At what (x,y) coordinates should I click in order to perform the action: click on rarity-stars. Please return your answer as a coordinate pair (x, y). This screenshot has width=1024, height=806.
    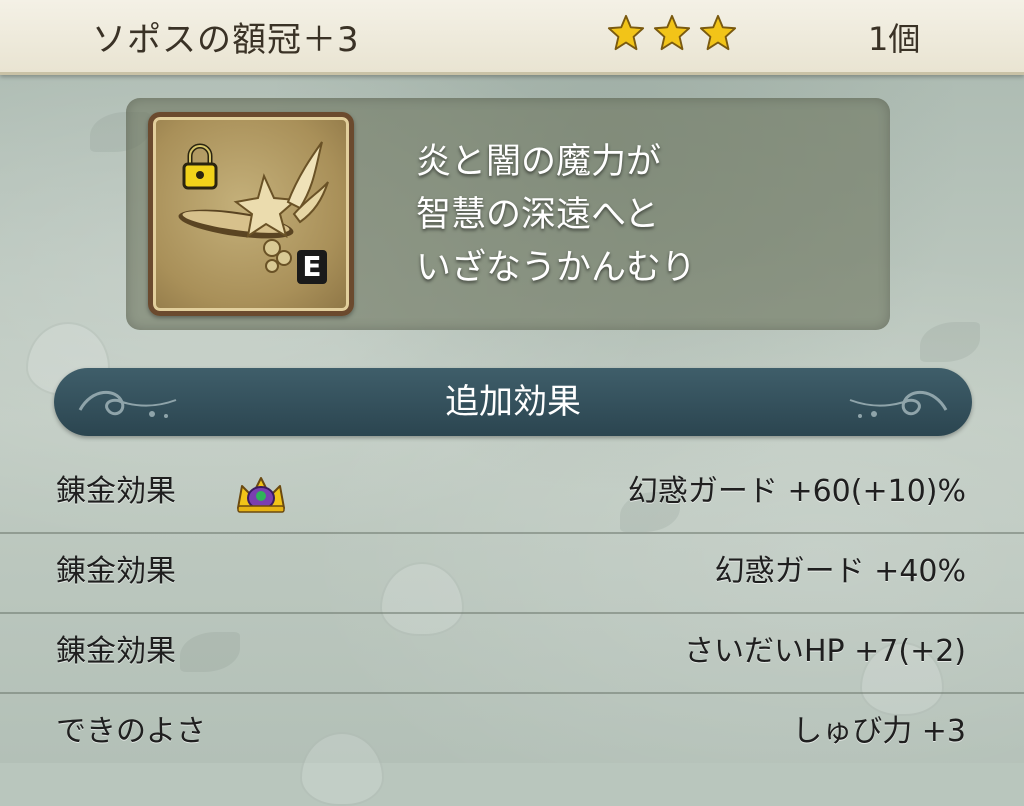
    Looking at the image, I should click on (672, 33).